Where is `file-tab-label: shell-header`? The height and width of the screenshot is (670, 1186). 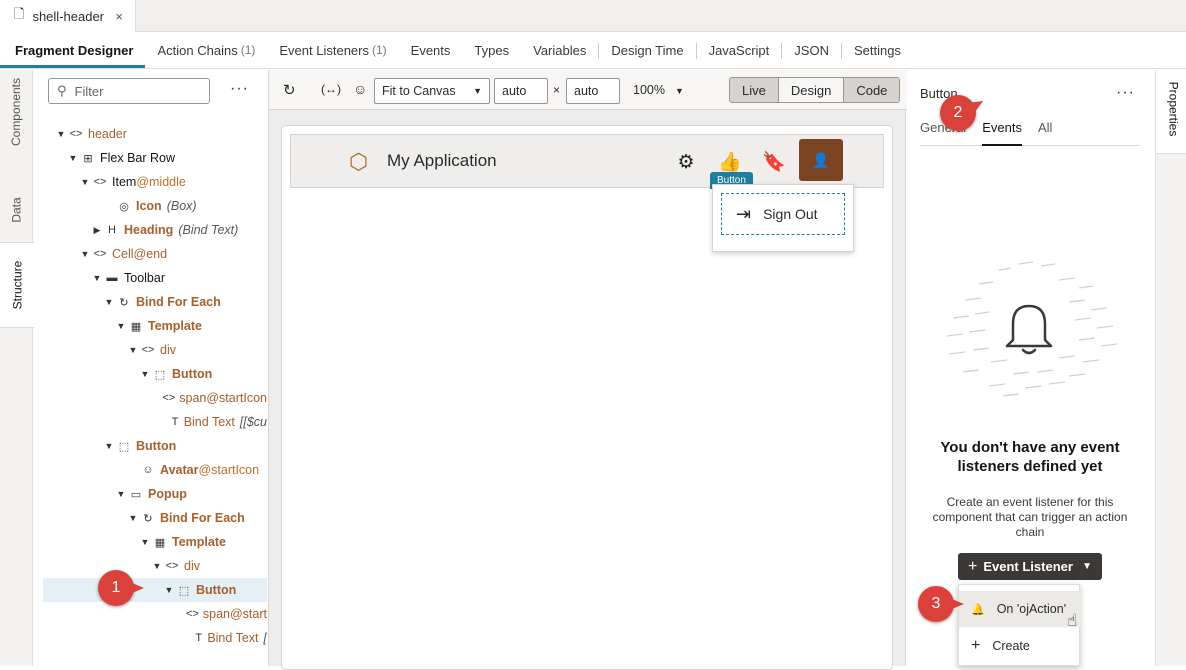
file-tab-label: shell-header is located at coordinates (68, 16).